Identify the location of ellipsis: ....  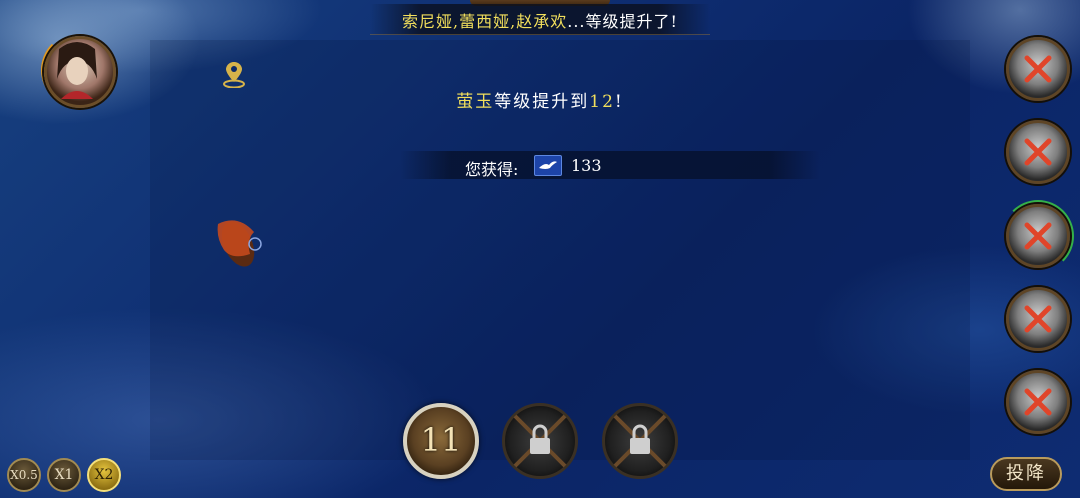
(576, 21).